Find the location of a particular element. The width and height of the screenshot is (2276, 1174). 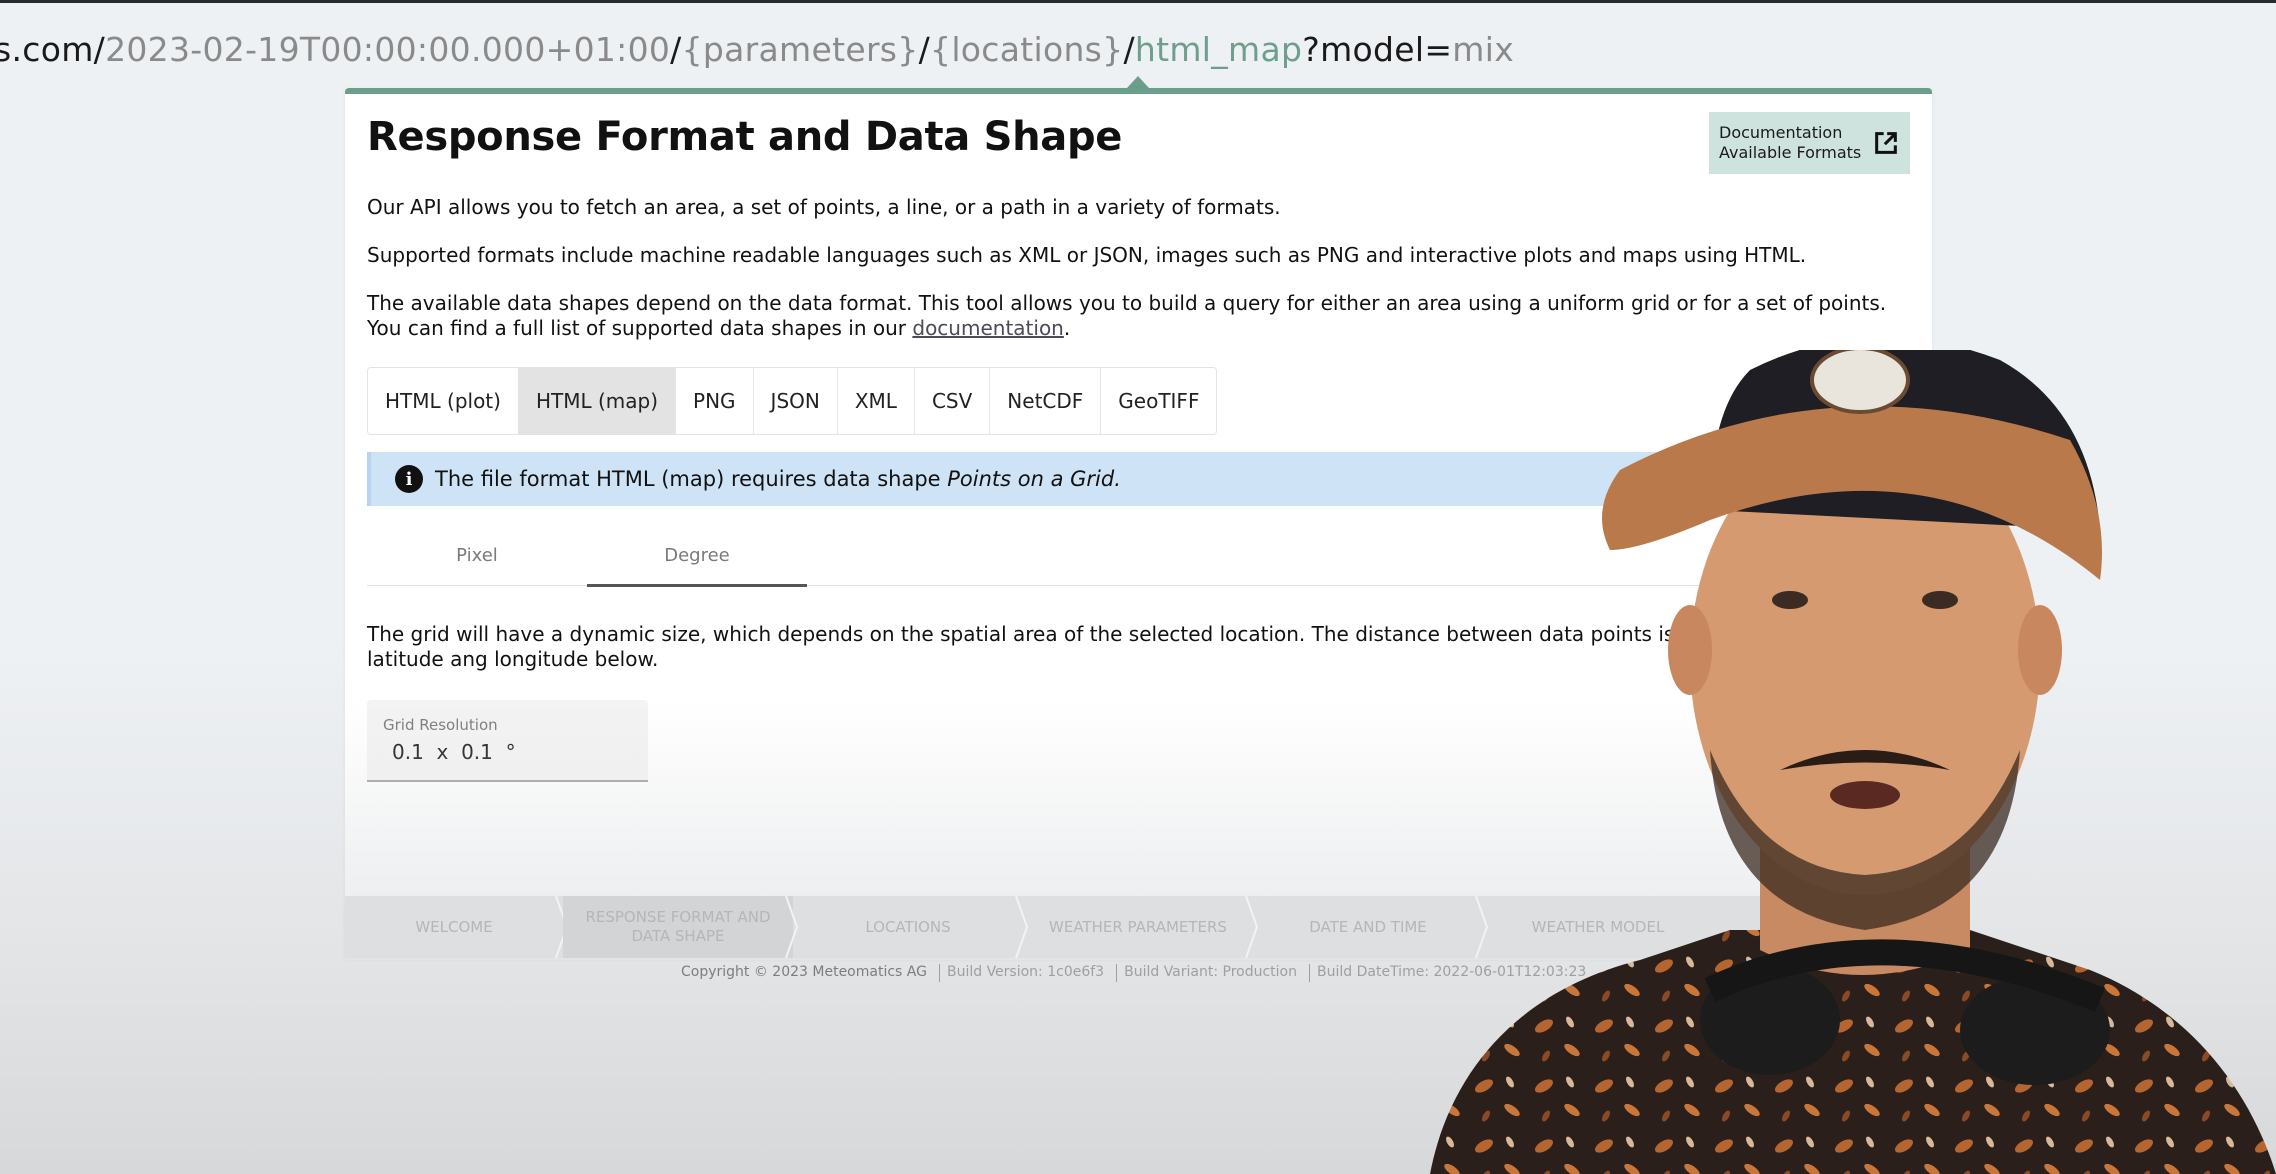

info-icon: i is located at coordinates (409, 479).